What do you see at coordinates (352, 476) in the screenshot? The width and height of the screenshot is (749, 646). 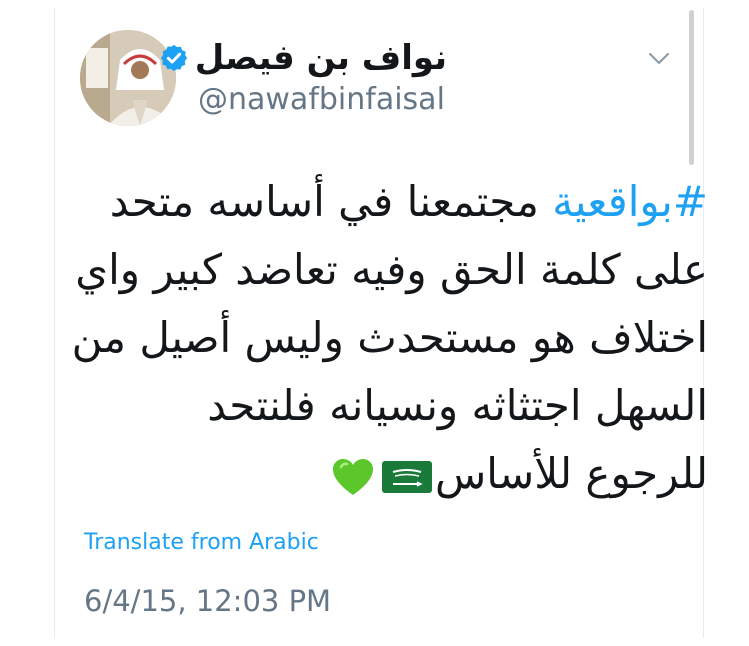 I see `green-heart-icon` at bounding box center [352, 476].